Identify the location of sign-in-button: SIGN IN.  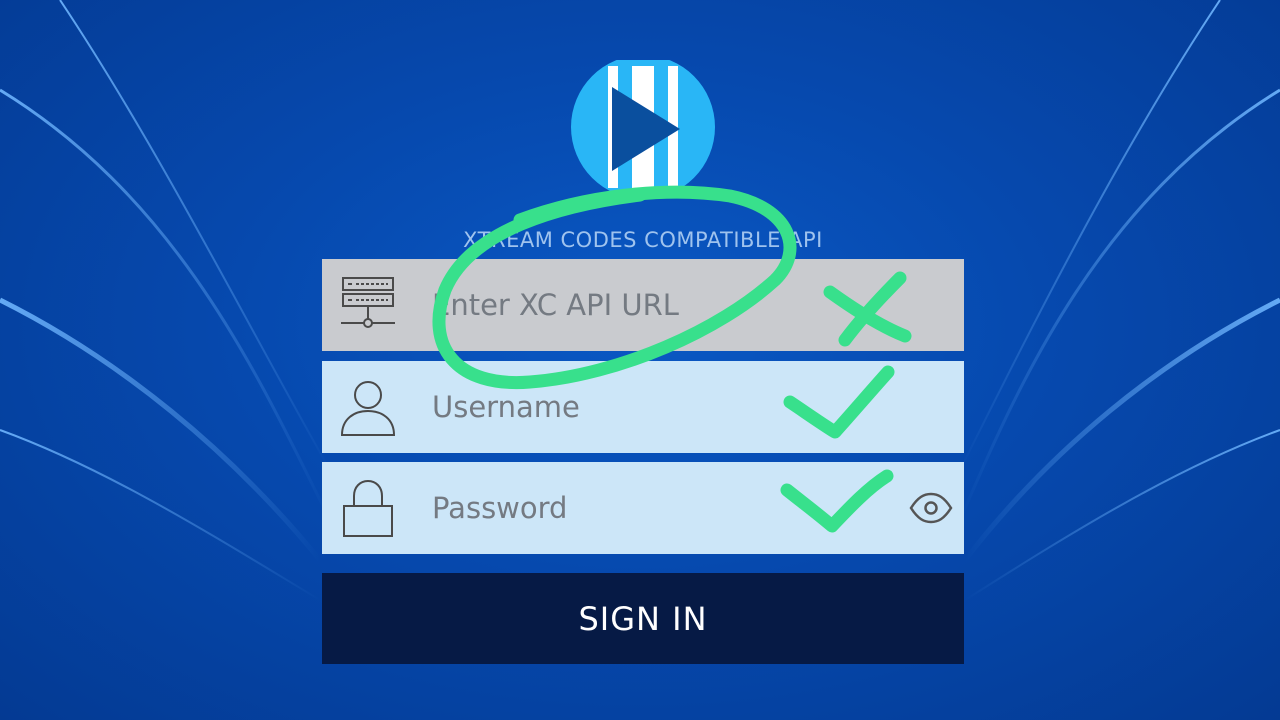
(643, 618).